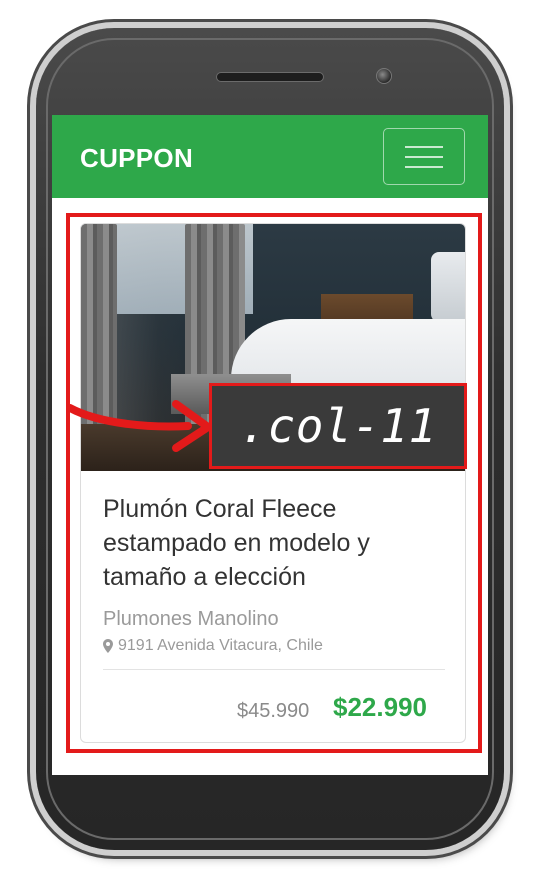  I want to click on vendor-name: Plumones Manolino, so click(191, 619).